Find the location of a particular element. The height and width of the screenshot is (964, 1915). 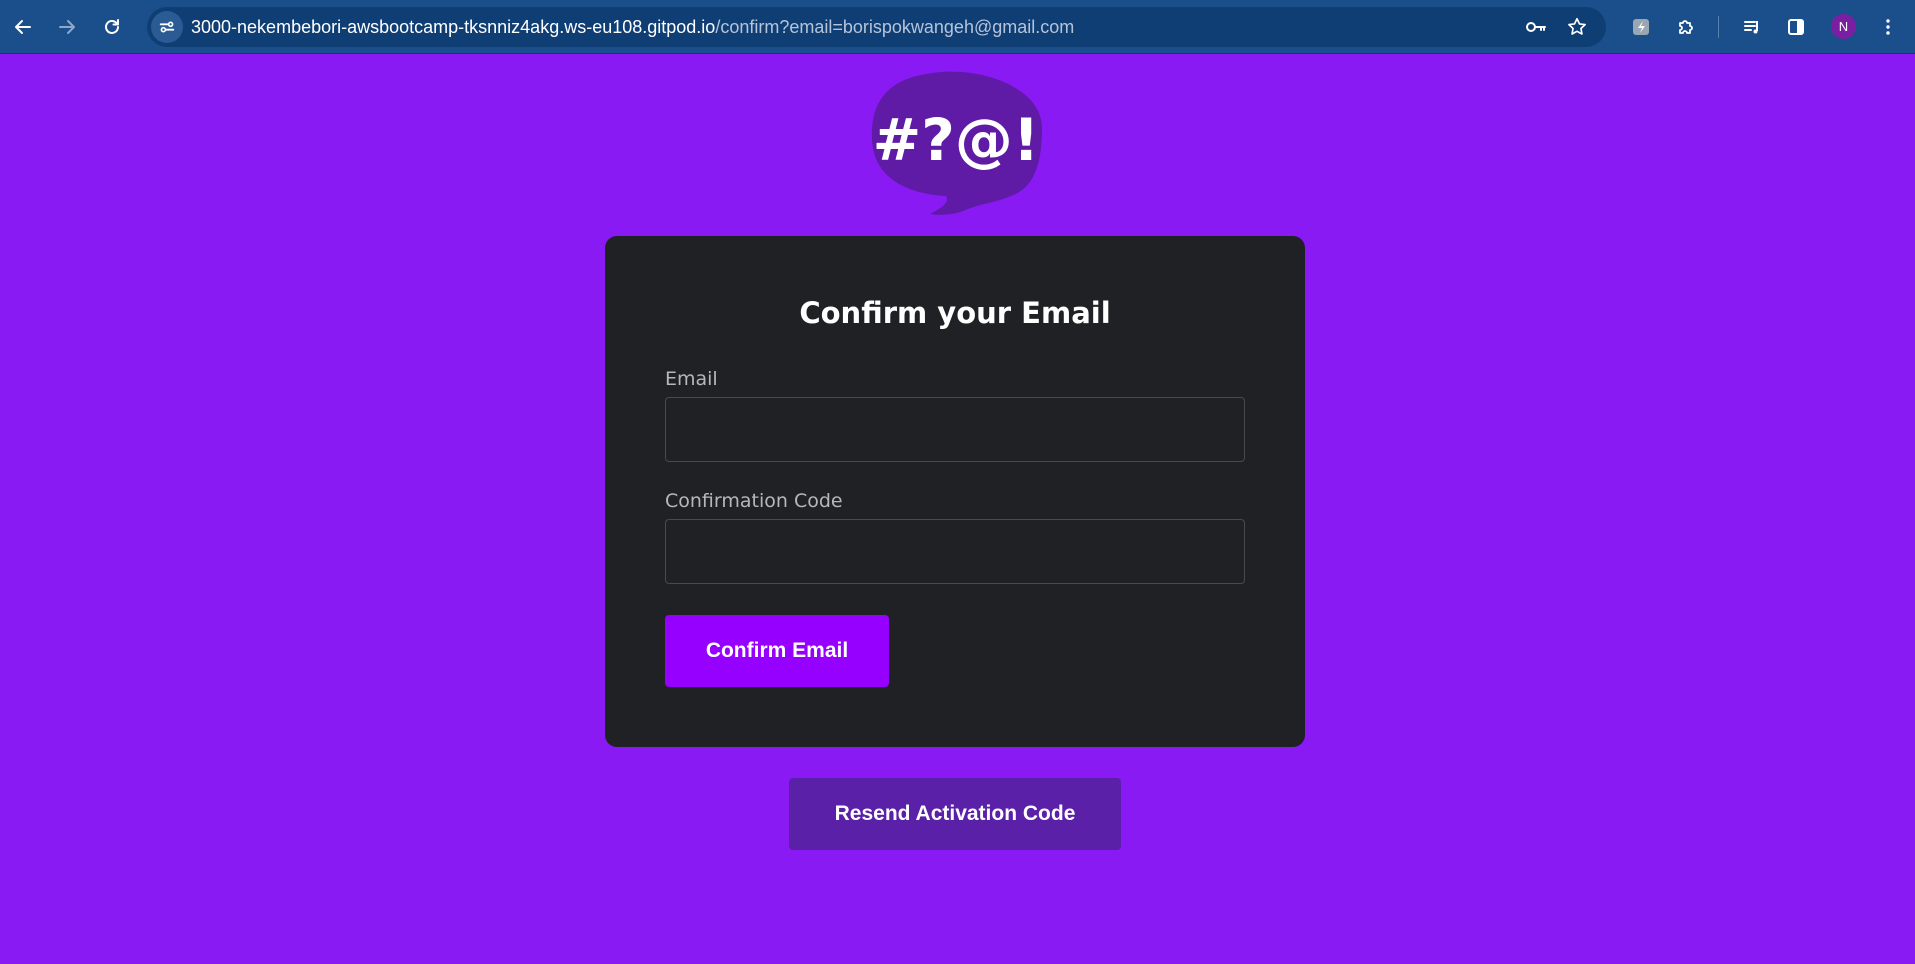

logo-text: #?@! is located at coordinates (956, 140).